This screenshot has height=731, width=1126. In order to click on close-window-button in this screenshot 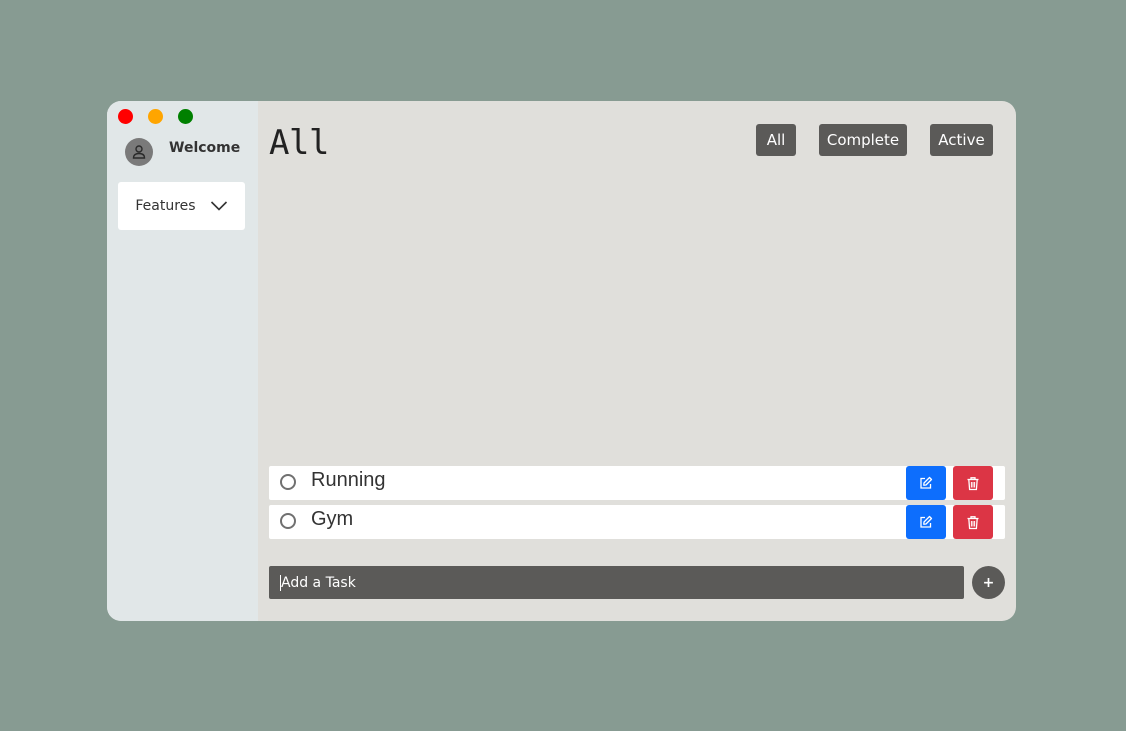, I will do `click(125, 116)`.